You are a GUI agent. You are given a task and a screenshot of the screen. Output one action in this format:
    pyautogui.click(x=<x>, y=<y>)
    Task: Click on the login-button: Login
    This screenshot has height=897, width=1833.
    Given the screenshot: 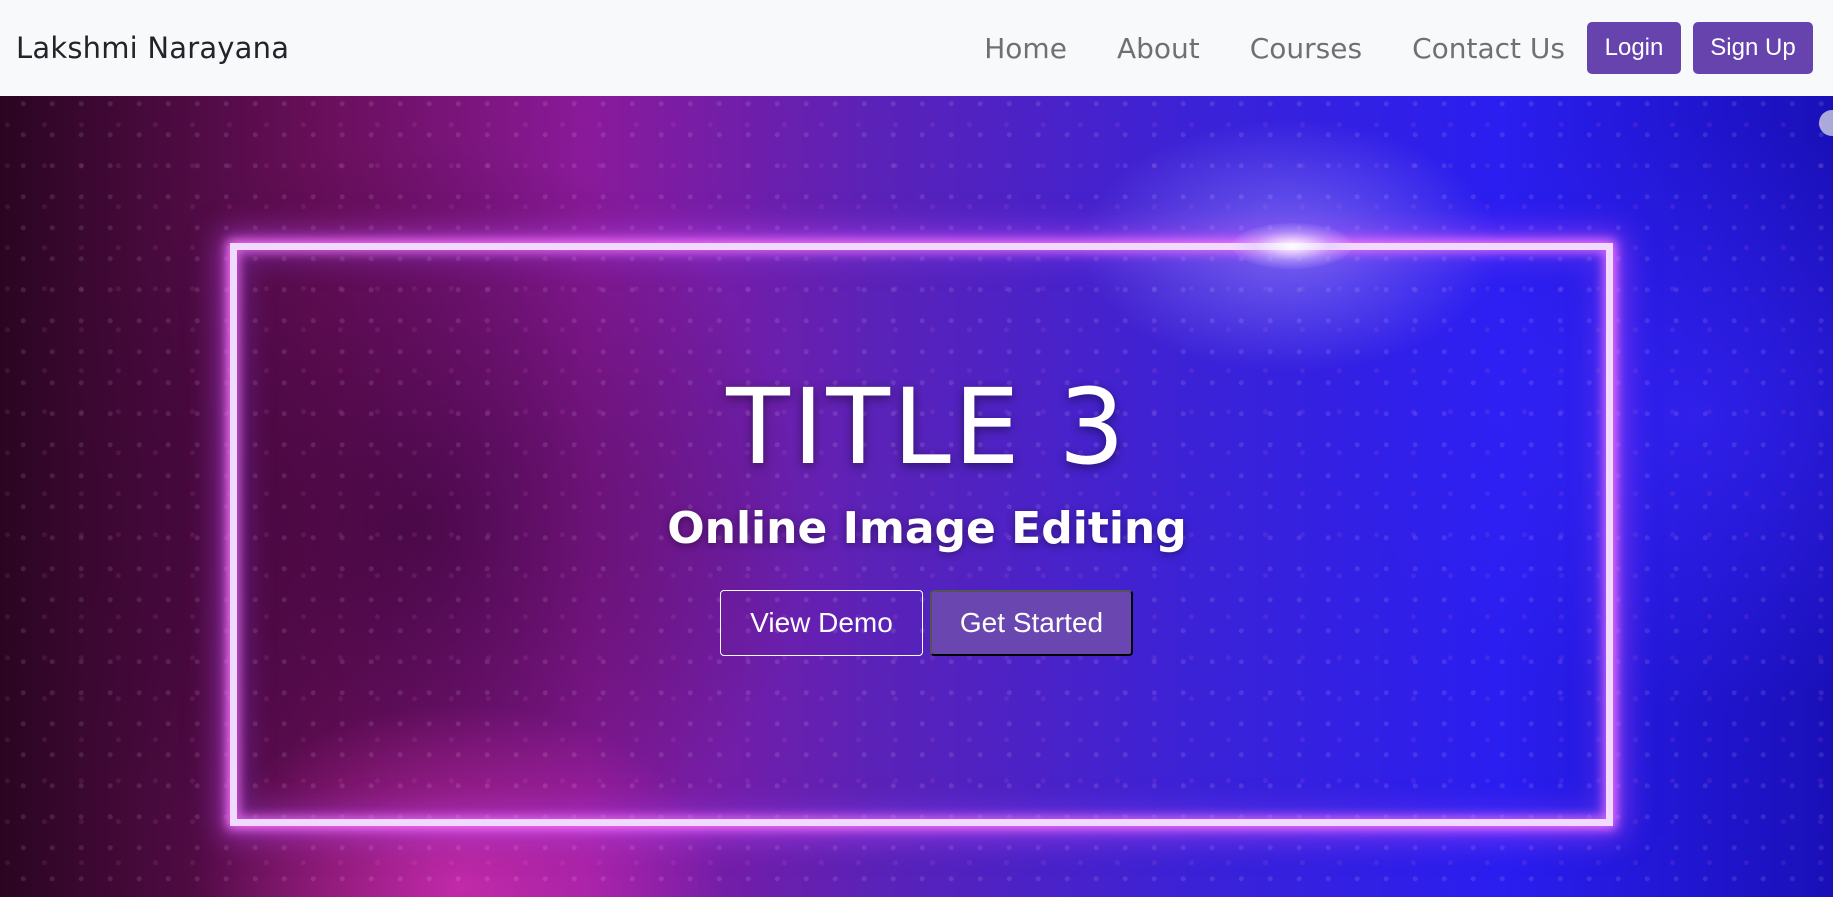 What is the action you would take?
    pyautogui.click(x=1634, y=48)
    